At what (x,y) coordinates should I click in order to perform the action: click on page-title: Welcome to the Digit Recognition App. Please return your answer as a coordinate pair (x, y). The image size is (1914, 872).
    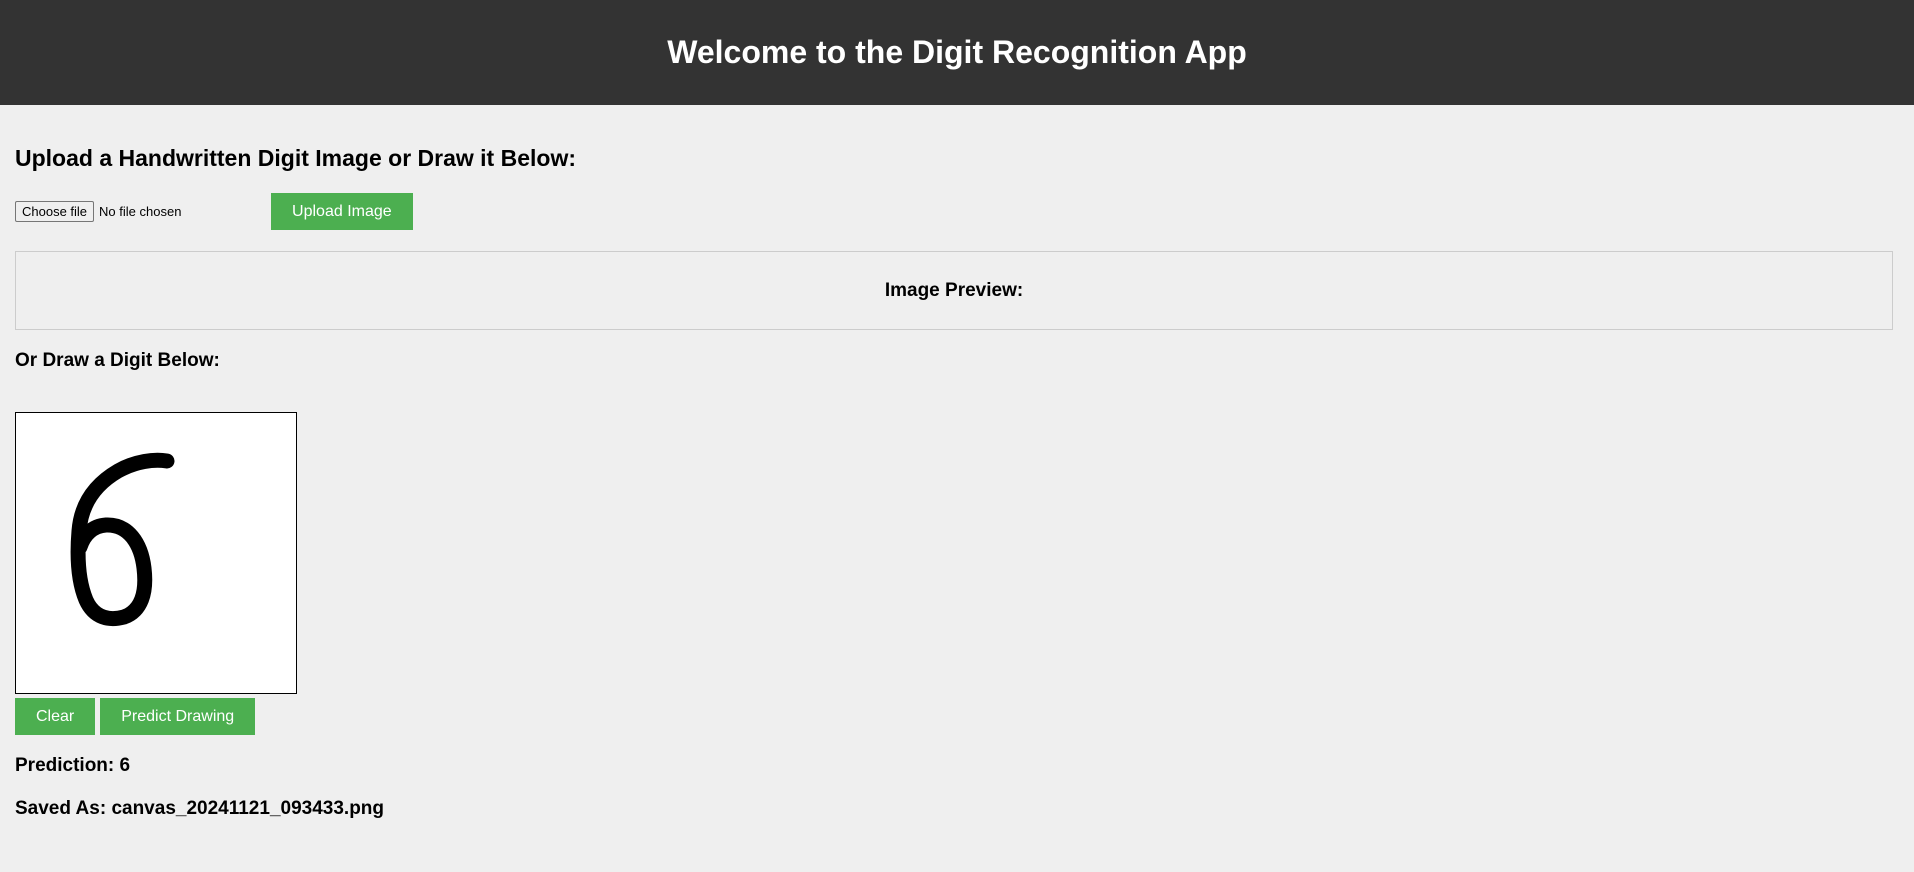
    Looking at the image, I should click on (957, 52).